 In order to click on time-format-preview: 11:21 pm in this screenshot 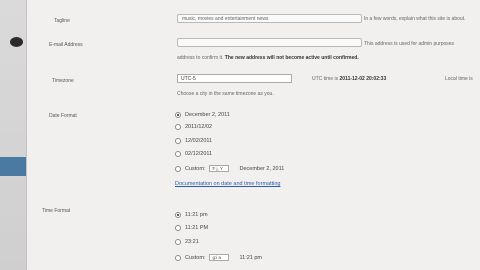, I will do `click(251, 257)`.